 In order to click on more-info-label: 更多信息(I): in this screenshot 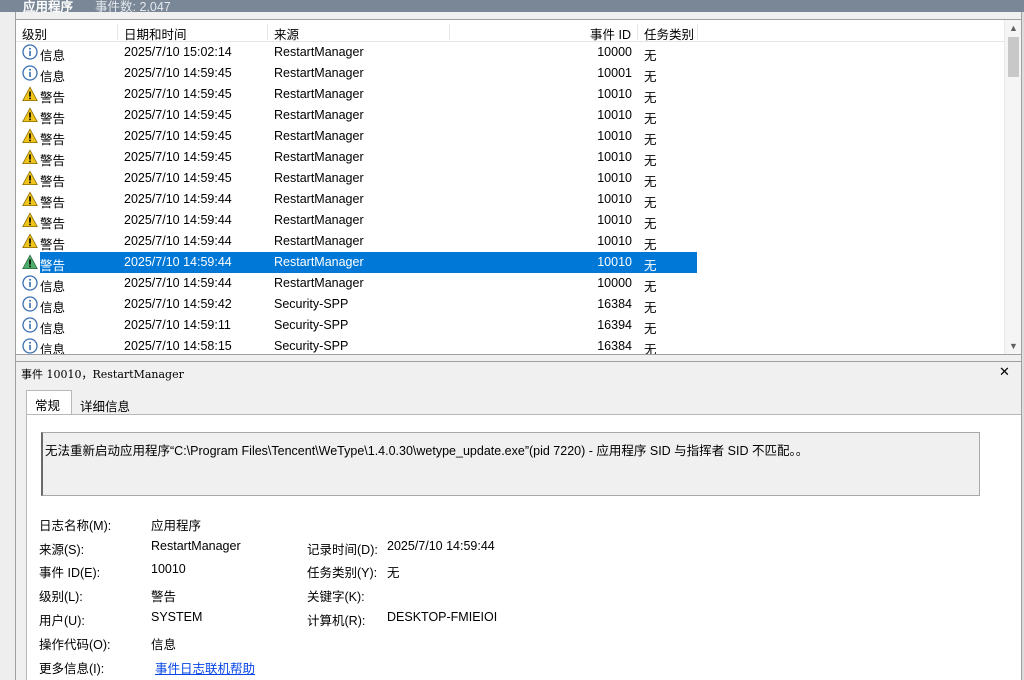, I will do `click(72, 669)`.